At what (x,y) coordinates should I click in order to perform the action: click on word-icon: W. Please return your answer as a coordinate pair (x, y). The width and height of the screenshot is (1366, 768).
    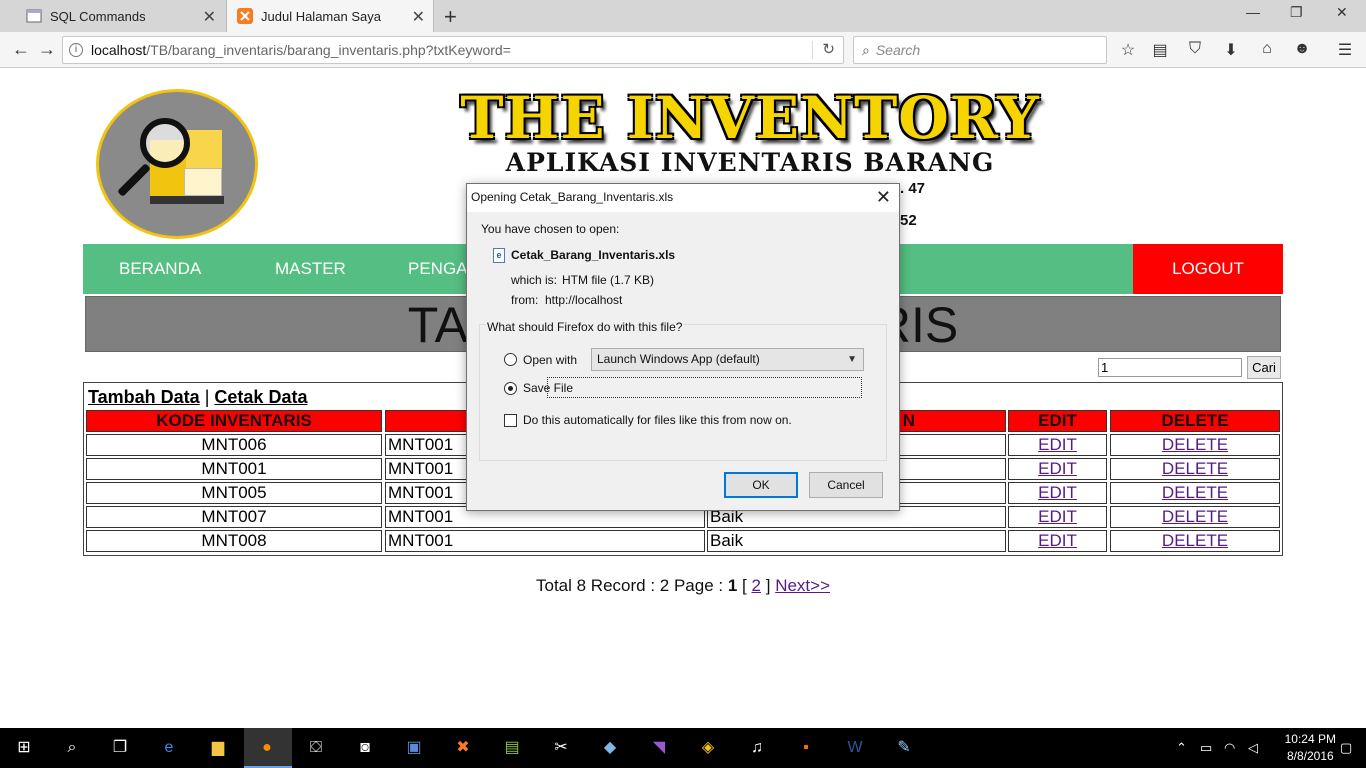
    Looking at the image, I should click on (855, 748).